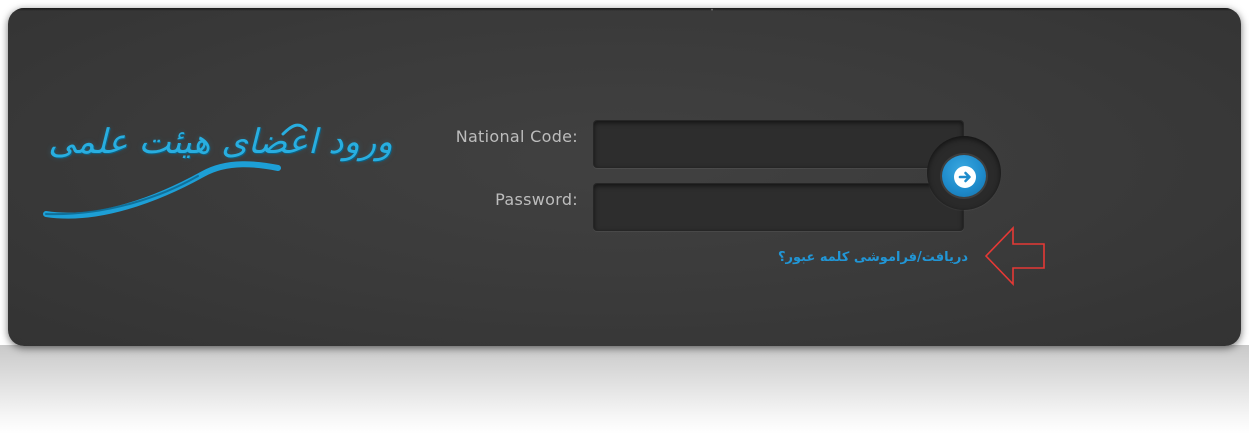 The height and width of the screenshot is (434, 1249). Describe the element at coordinates (225, 166) in the screenshot. I see `faculty-login-logo: ورود اعضای هیئت علمی` at that location.